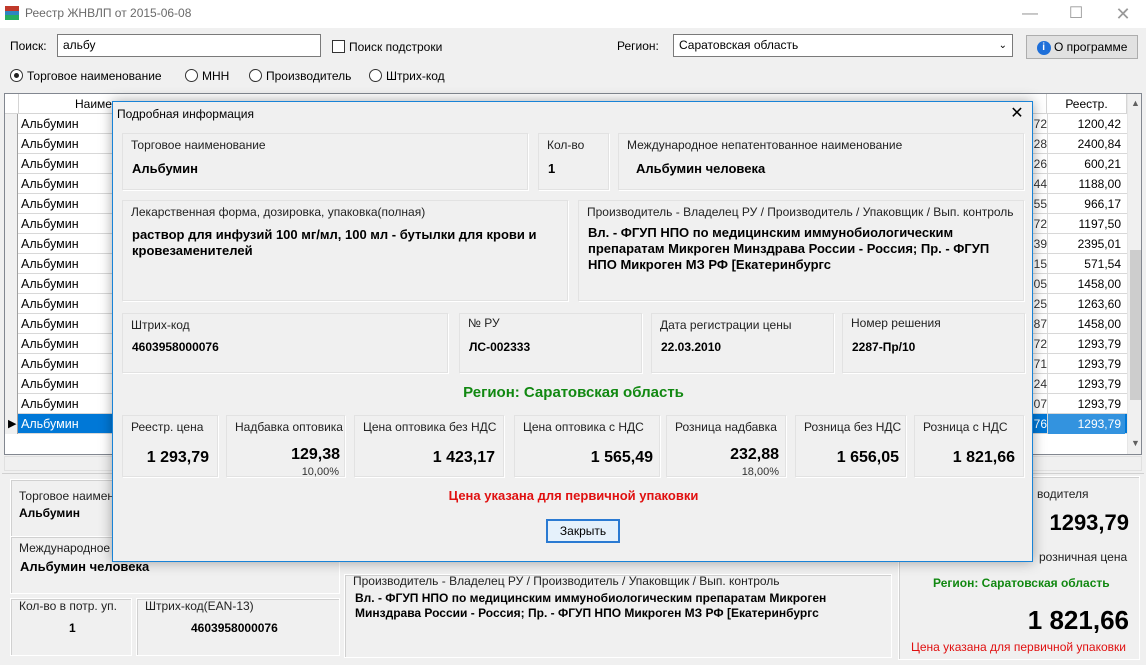 Image resolution: width=1146 pixels, height=665 pixels. Describe the element at coordinates (573, 392) in the screenshot. I see `modal-region-text: Регион: Саратовская область` at that location.